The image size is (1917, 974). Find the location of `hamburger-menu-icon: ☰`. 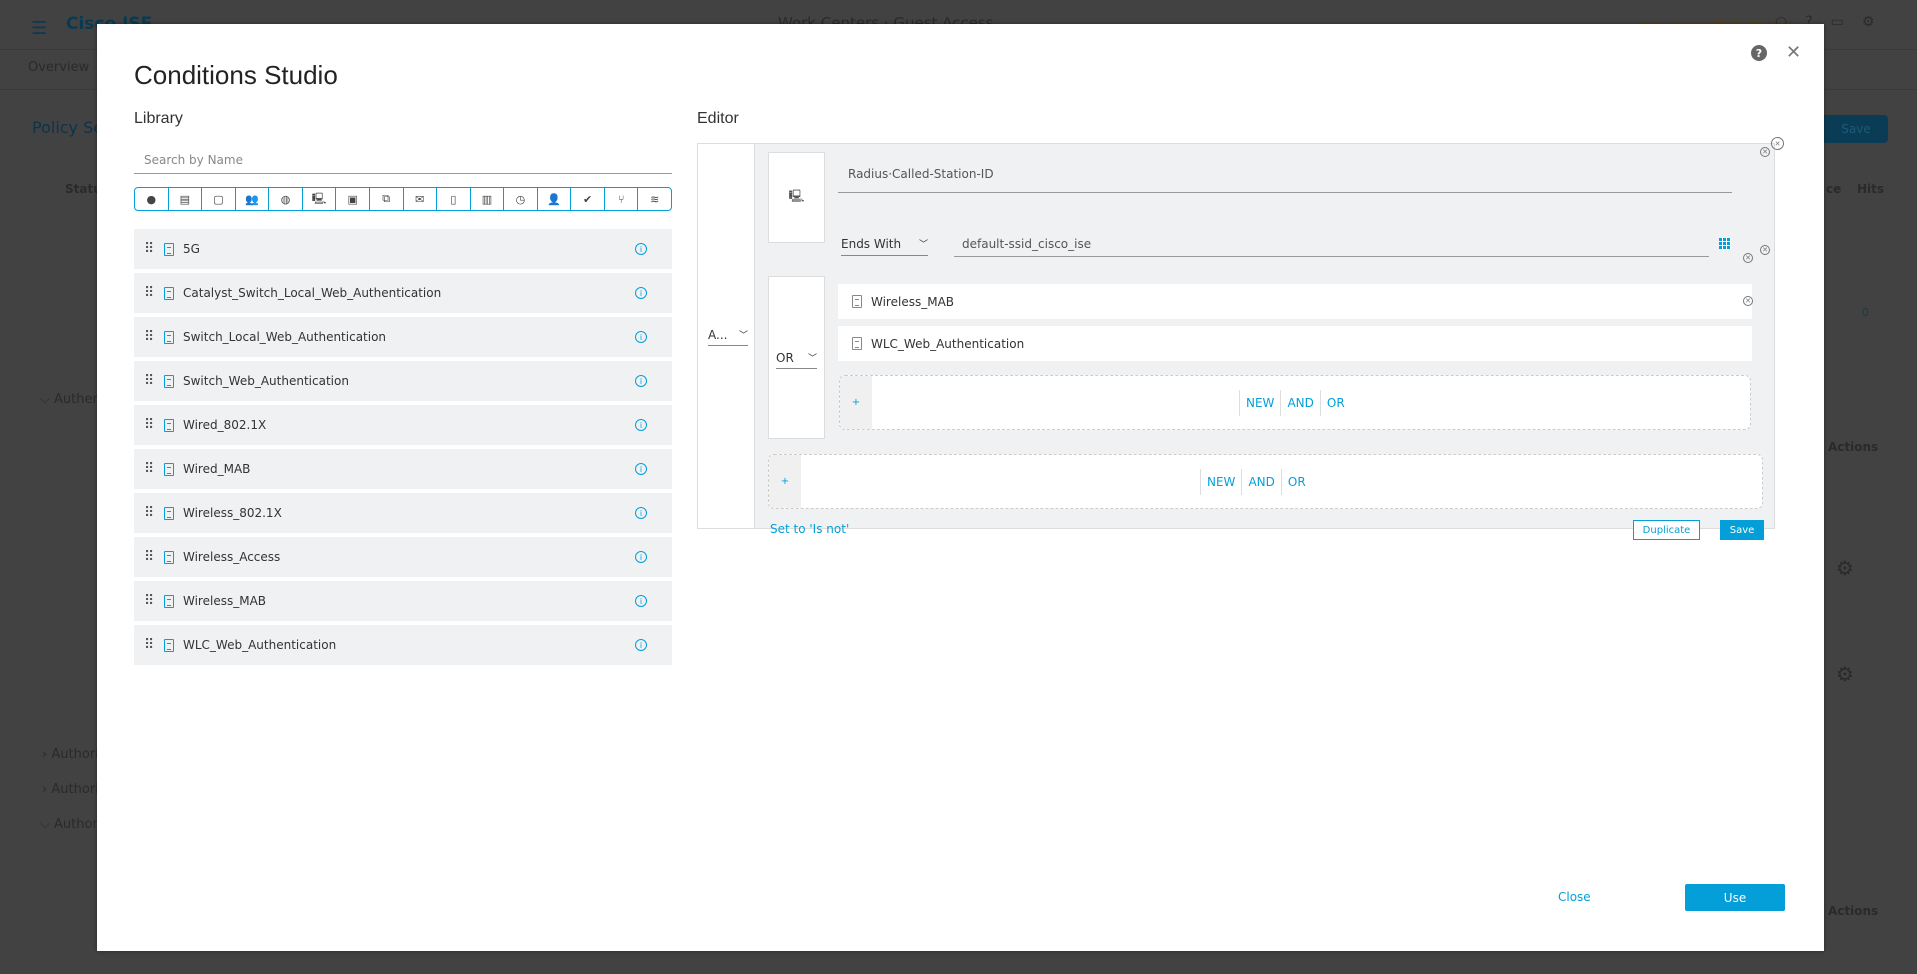

hamburger-menu-icon: ☰ is located at coordinates (39, 28).